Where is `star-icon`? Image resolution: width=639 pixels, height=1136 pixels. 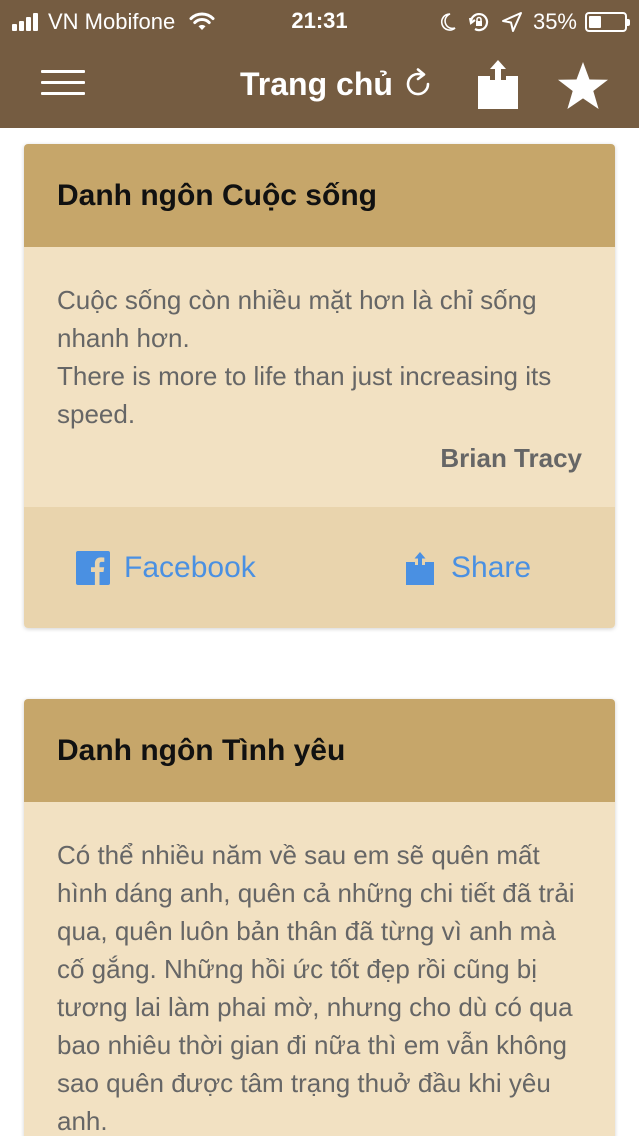 star-icon is located at coordinates (583, 86).